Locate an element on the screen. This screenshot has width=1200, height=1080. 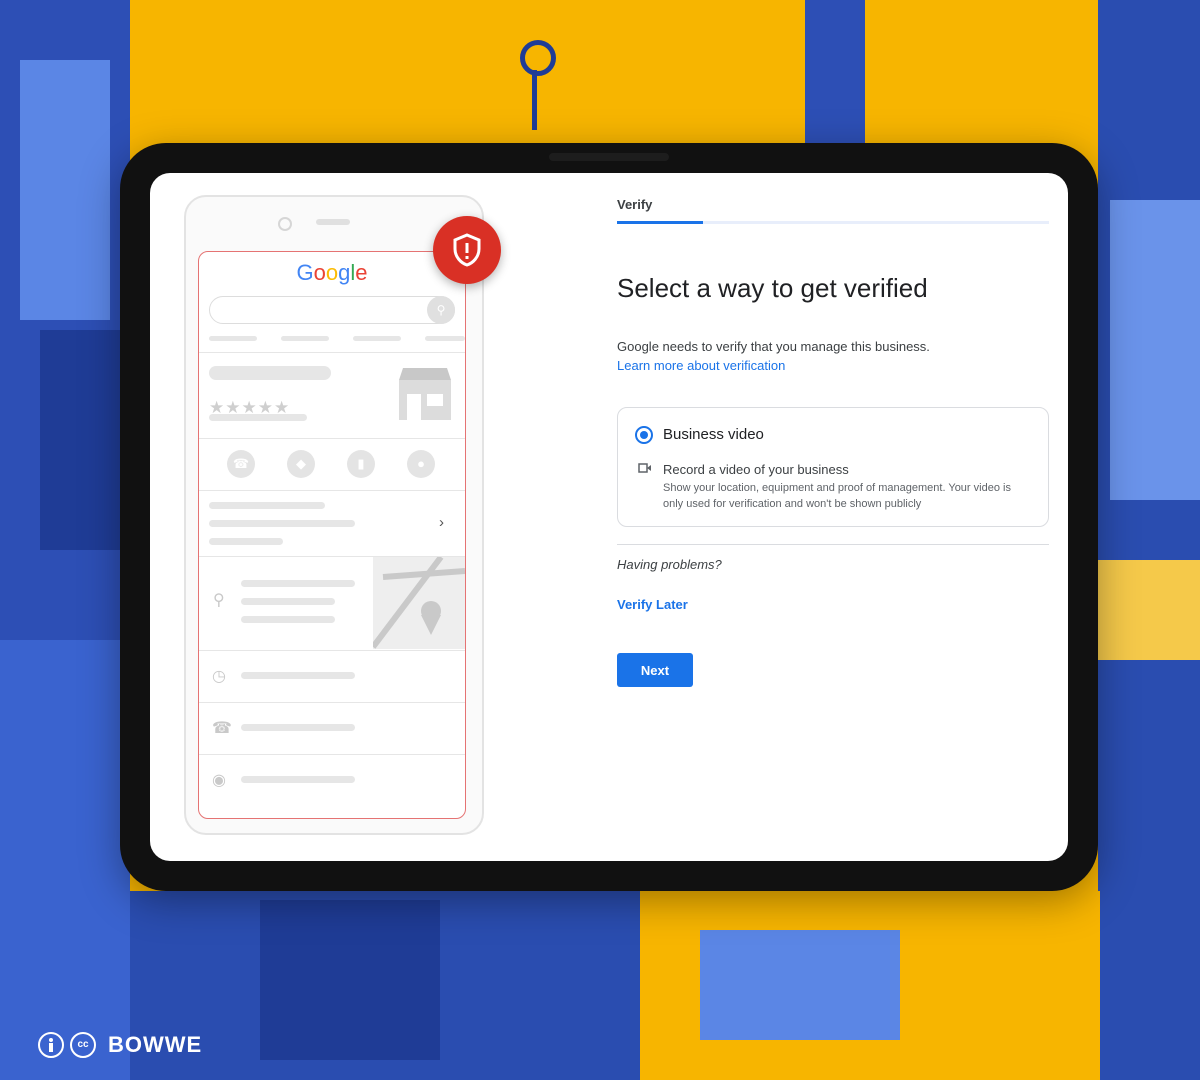
video-camera-icon is located at coordinates (645, 469).